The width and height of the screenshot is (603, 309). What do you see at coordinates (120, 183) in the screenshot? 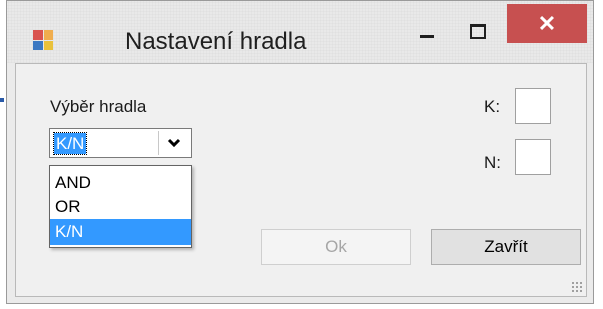
I see `option-and: AND` at bounding box center [120, 183].